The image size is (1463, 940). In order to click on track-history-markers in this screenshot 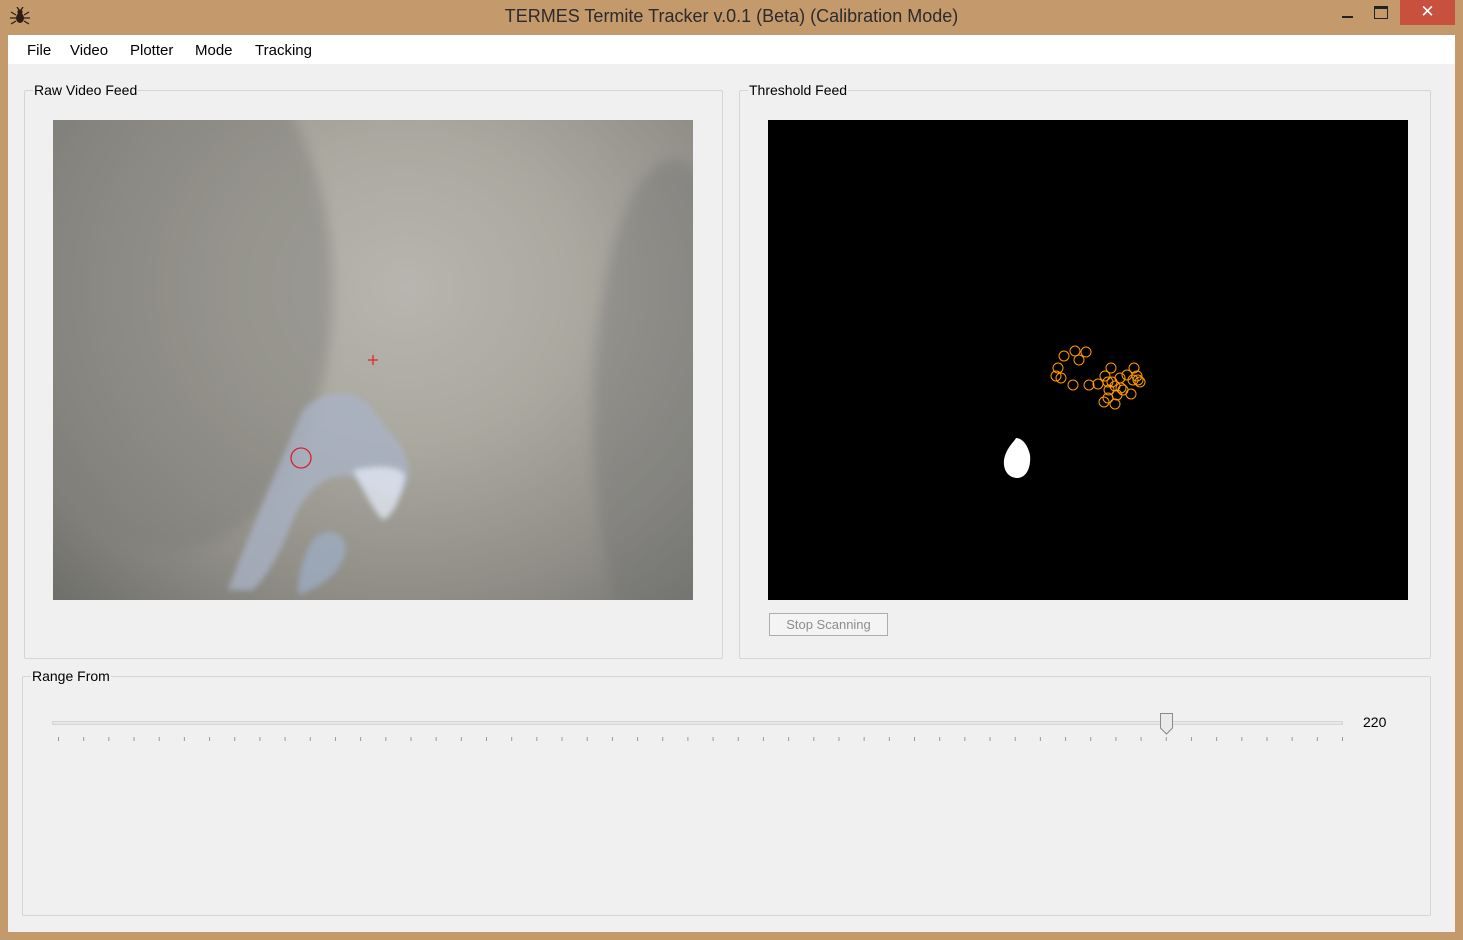, I will do `click(1098, 377)`.